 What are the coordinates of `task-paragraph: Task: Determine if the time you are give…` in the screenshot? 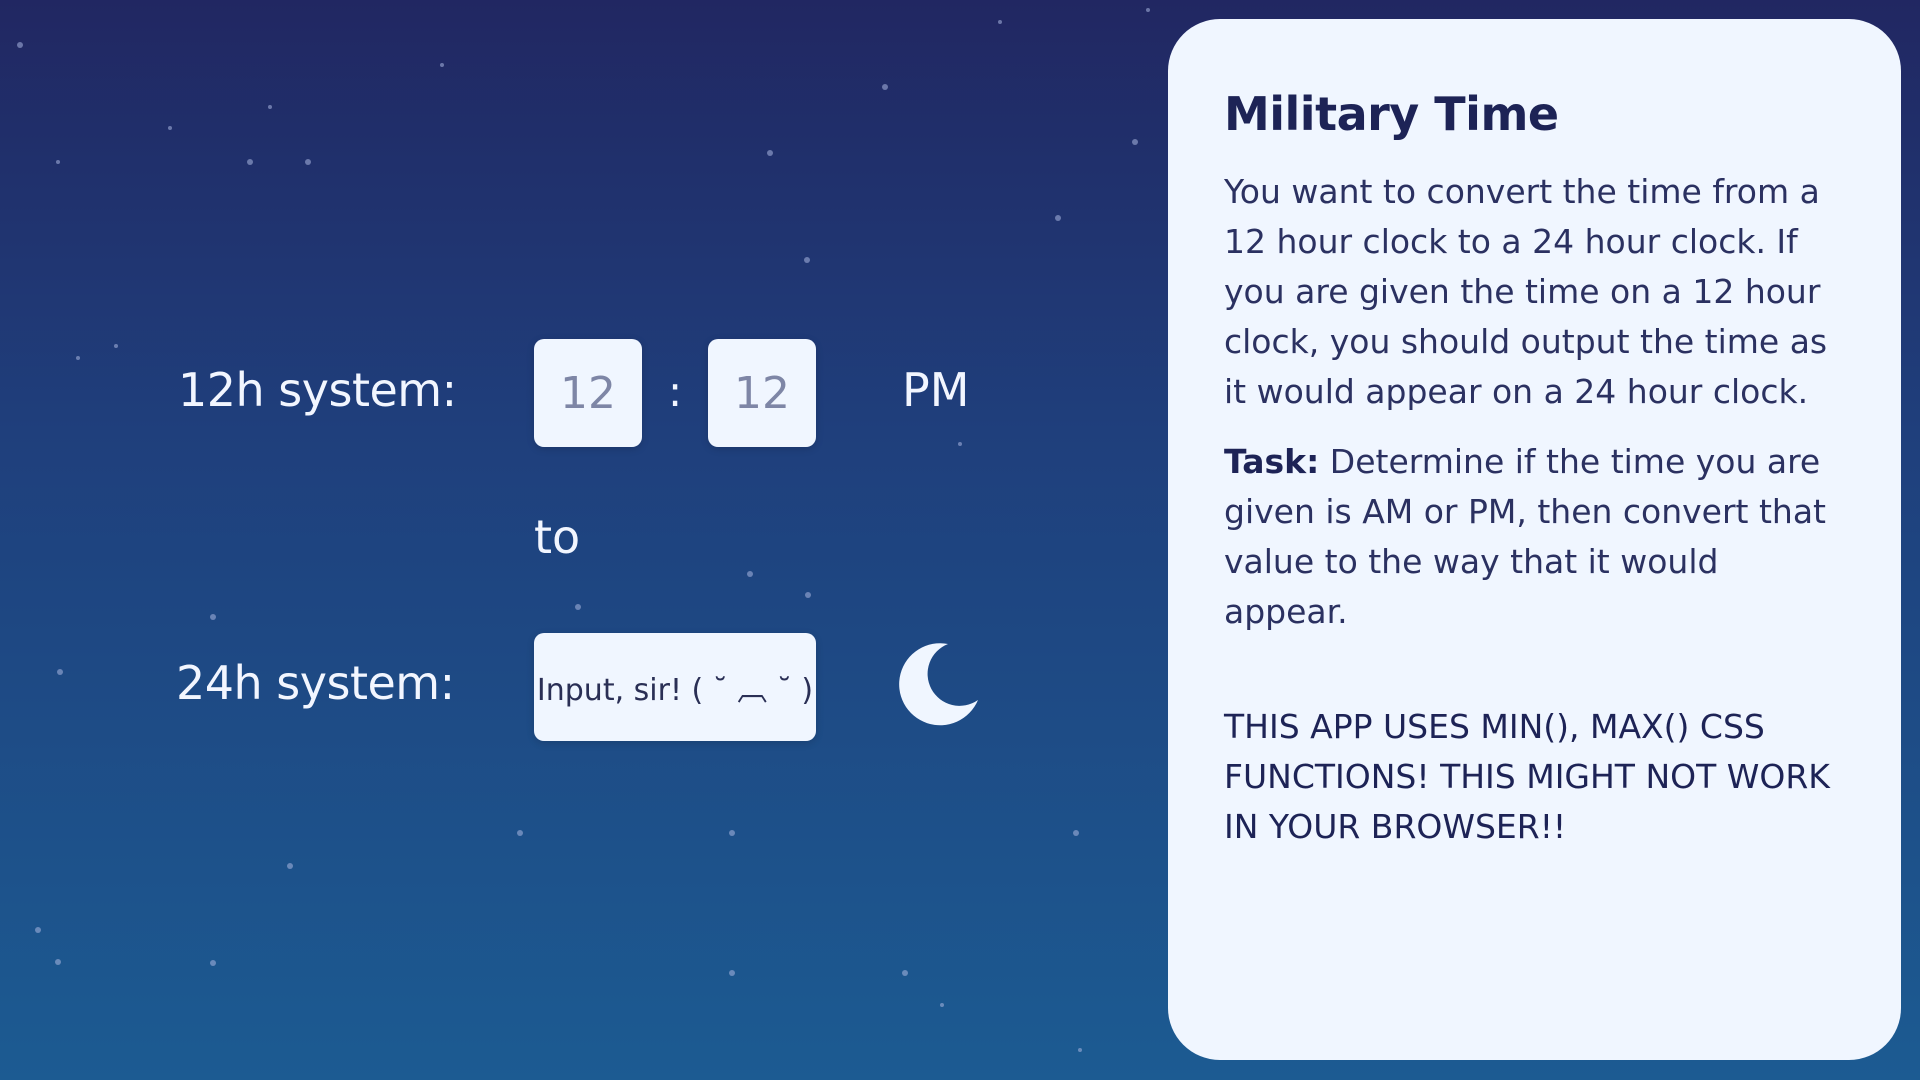 It's located at (1534, 537).